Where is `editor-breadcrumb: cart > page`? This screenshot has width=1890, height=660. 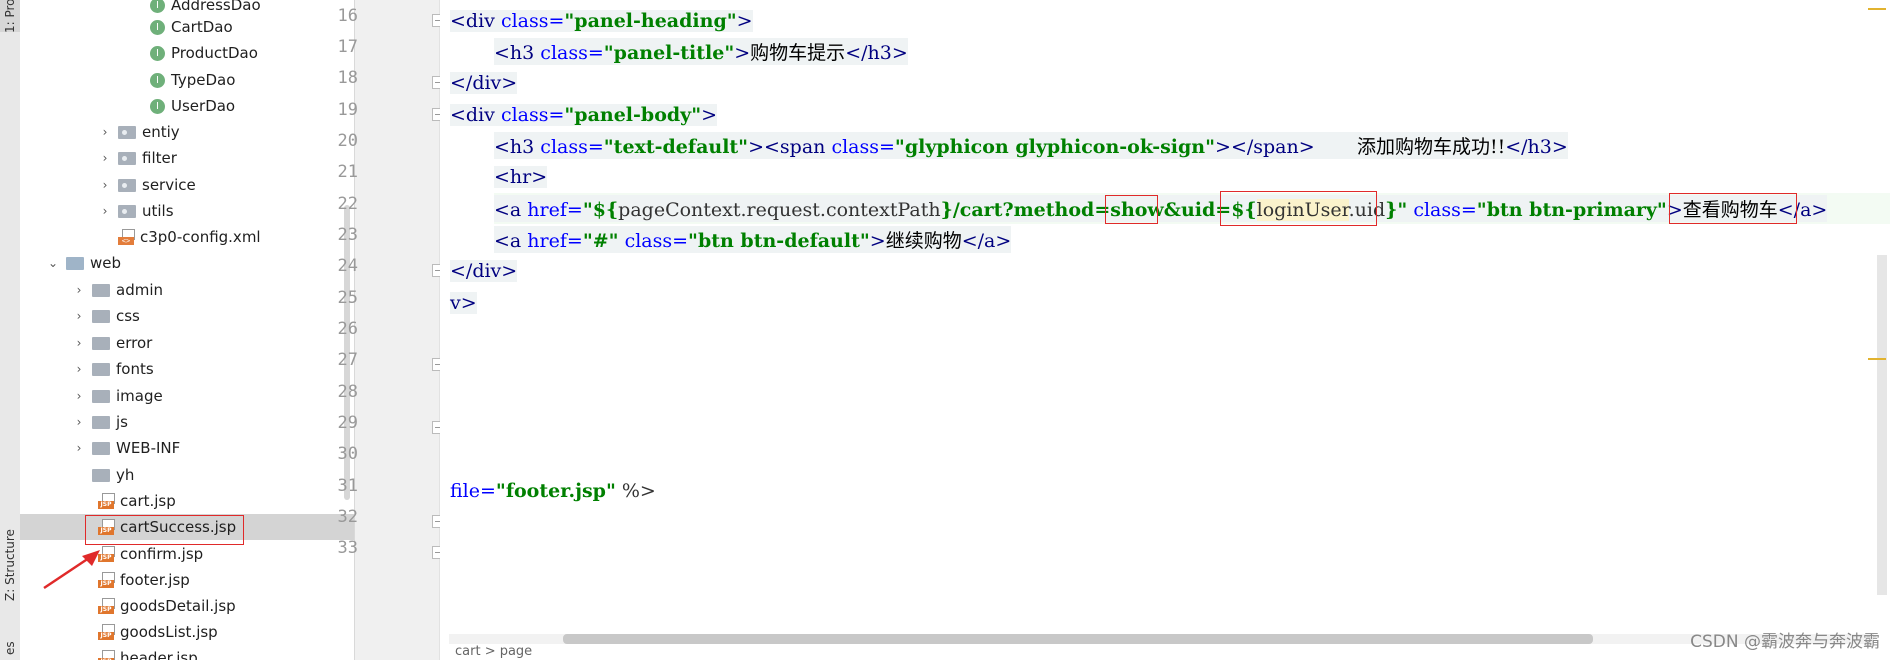 editor-breadcrumb: cart > page is located at coordinates (1164, 652).